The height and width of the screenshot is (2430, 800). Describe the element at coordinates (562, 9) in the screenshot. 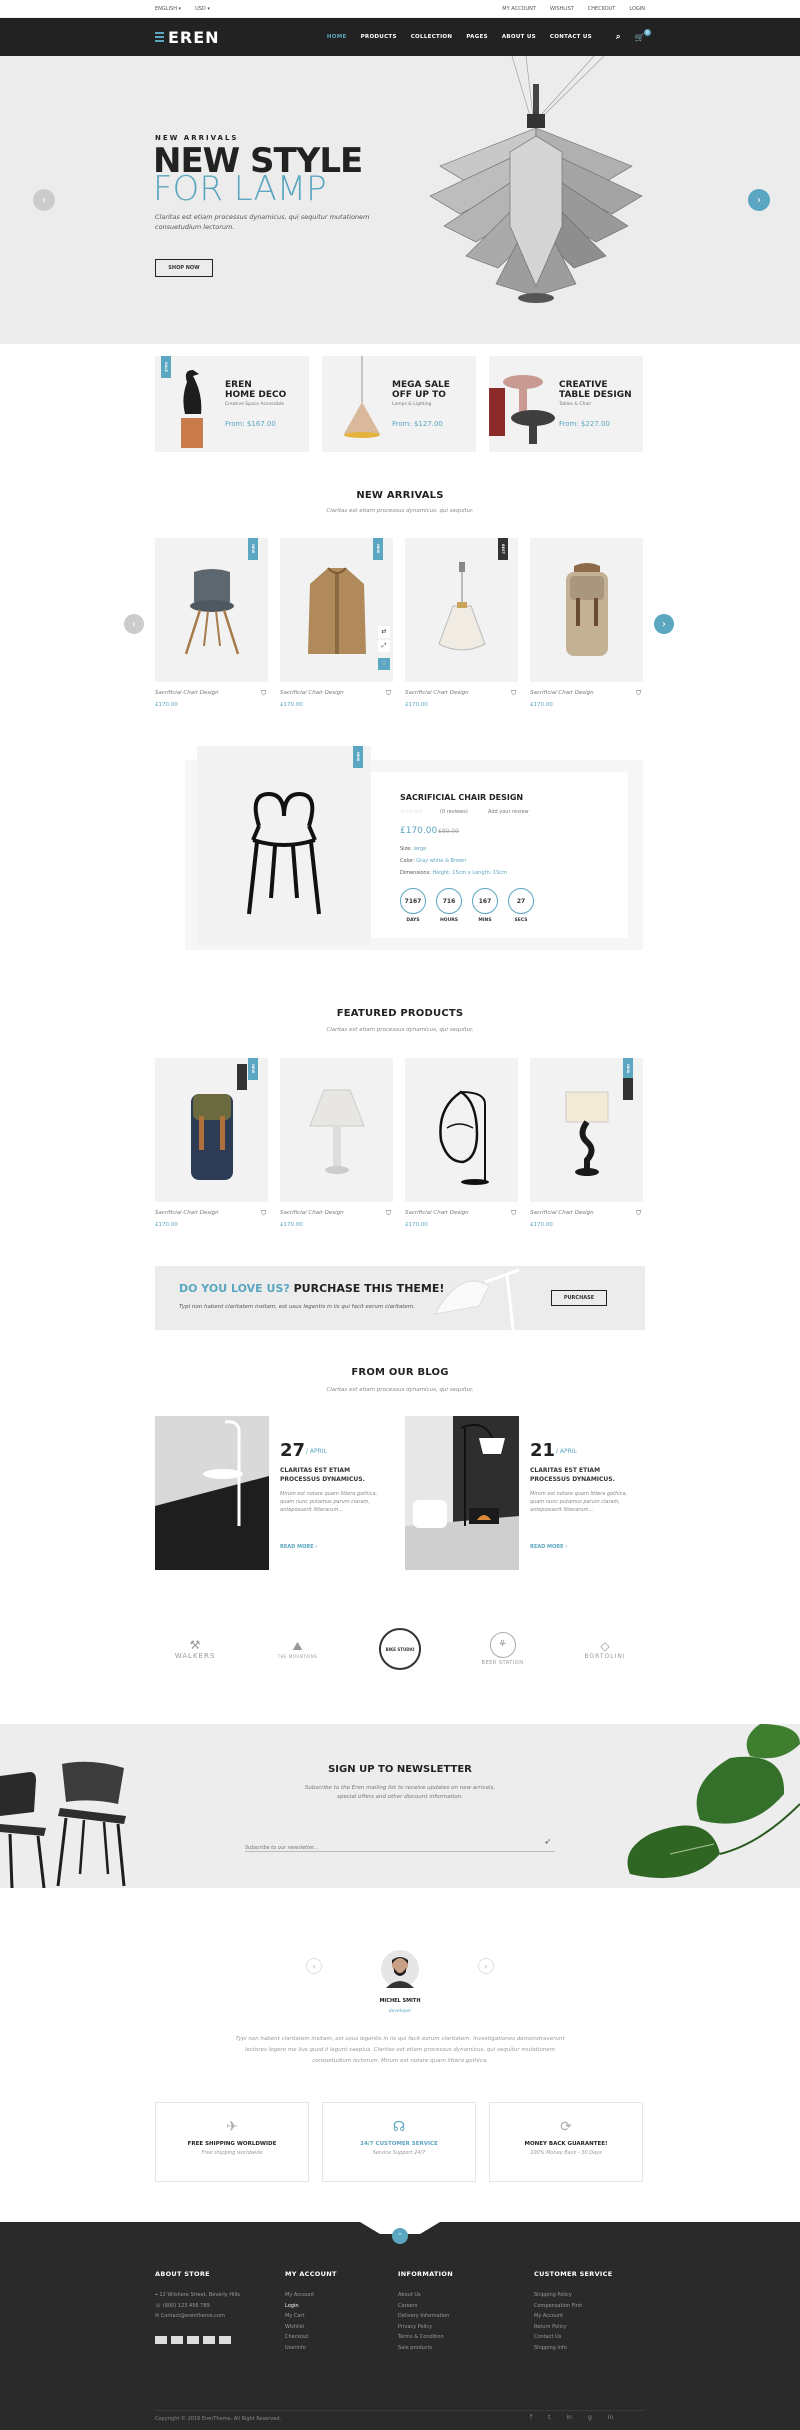

I see `wishlist-link: WISHLIST` at that location.